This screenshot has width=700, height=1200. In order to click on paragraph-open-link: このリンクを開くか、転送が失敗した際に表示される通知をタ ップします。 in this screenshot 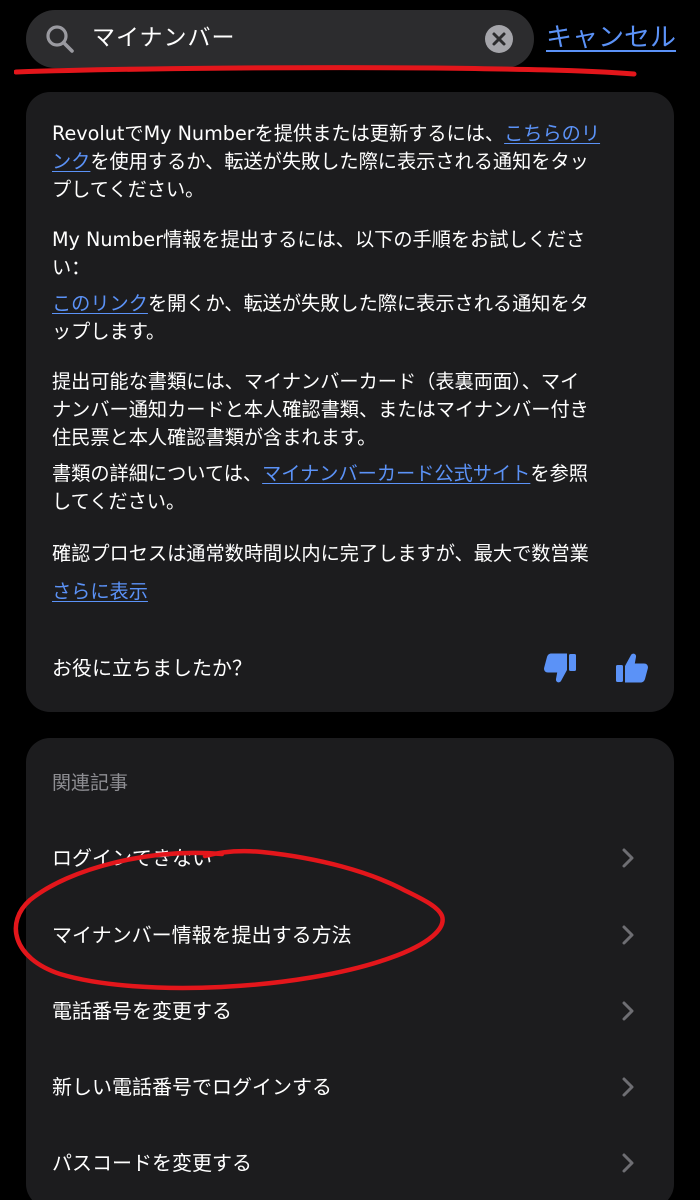, I will do `click(352, 318)`.